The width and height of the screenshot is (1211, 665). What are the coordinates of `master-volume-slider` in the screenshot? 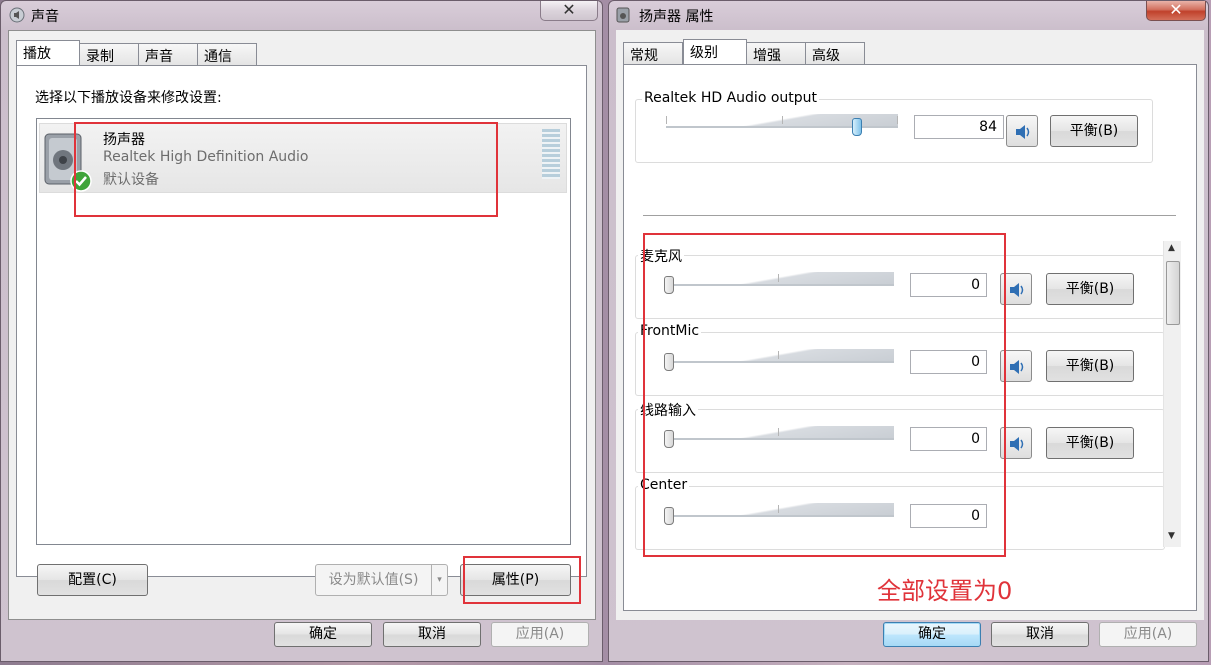 It's located at (857, 127).